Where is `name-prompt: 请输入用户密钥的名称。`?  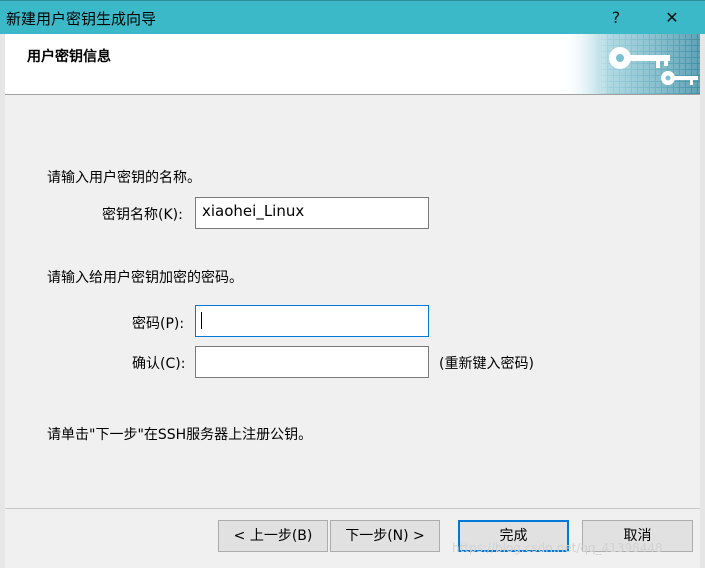
name-prompt: 请输入用户密钥的名称。 is located at coordinates (124, 178).